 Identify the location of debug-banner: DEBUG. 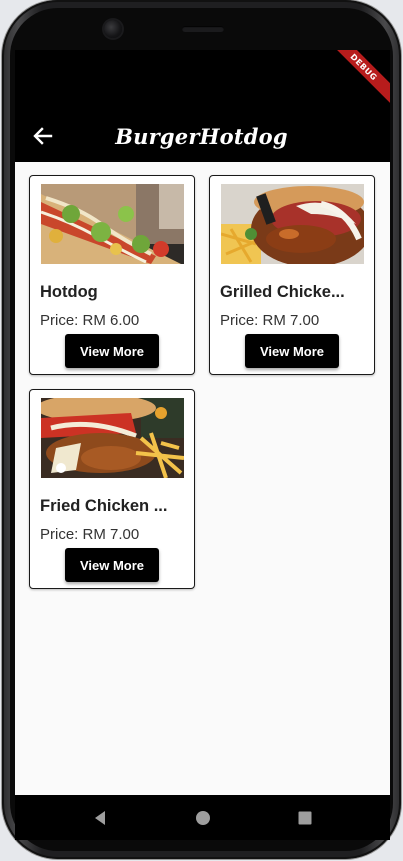
(360, 78).